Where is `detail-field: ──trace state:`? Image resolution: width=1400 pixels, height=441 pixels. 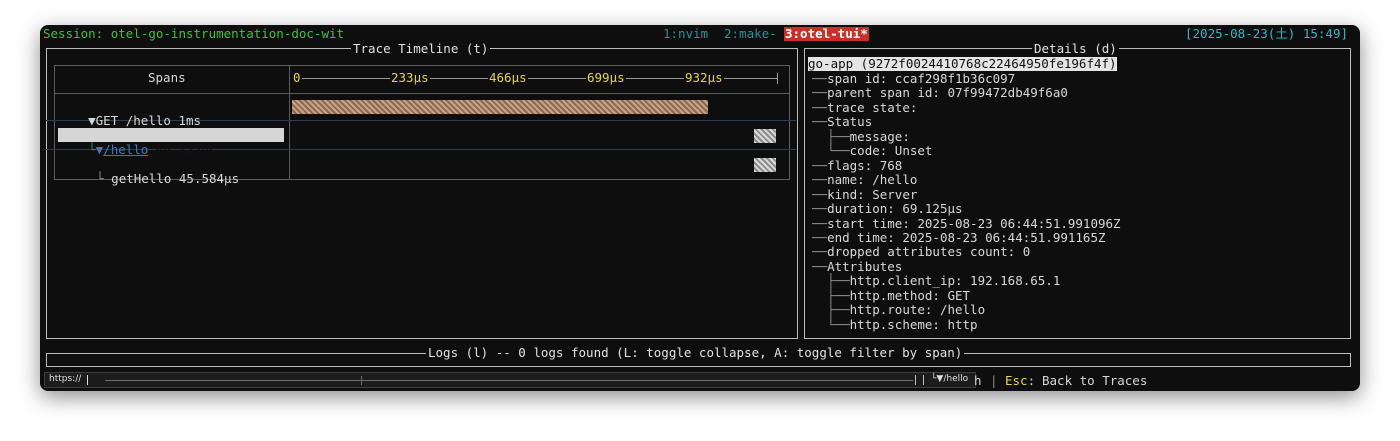
detail-field: ──trace state: is located at coordinates (865, 107).